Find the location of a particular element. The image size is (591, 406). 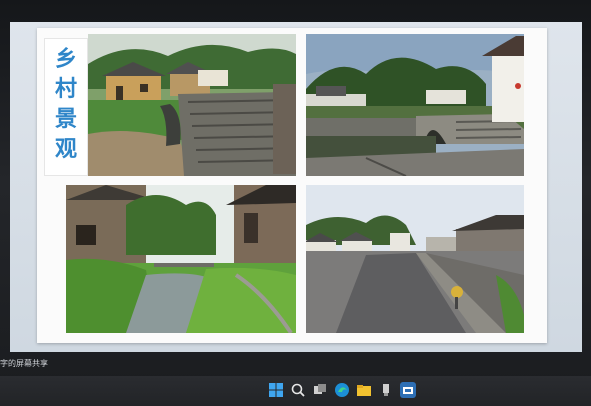

screen-share-label: 字的屏幕共享 is located at coordinates (24, 363).